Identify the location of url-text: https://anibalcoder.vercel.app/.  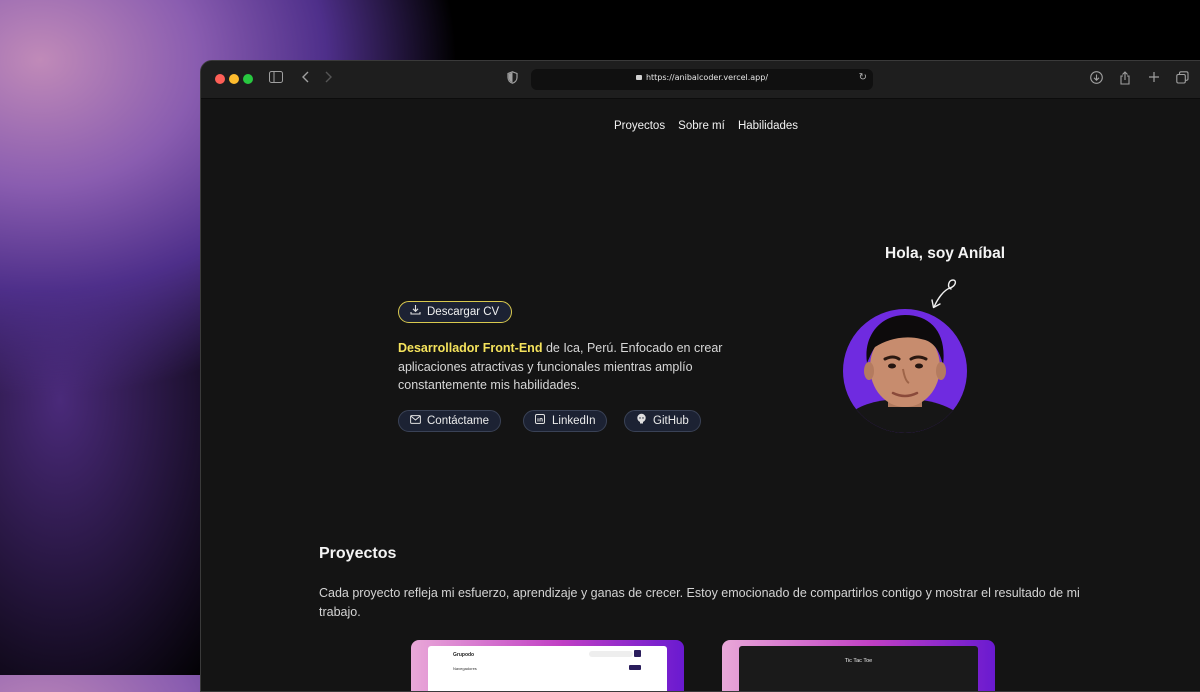
(707, 77).